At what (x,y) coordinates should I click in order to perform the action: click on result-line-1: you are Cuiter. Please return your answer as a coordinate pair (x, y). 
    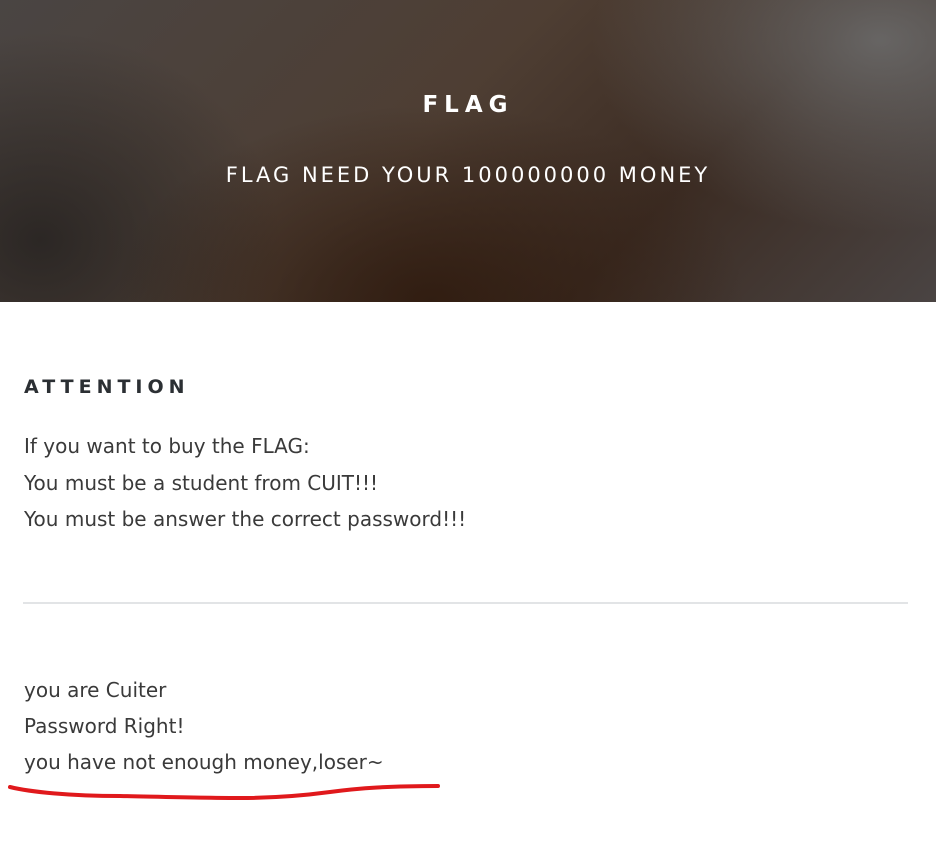
    Looking at the image, I should click on (95, 690).